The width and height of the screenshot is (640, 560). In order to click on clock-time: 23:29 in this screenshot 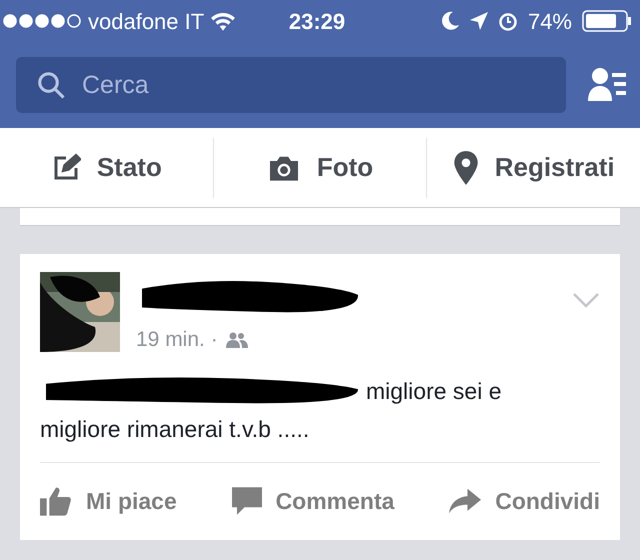, I will do `click(317, 22)`.